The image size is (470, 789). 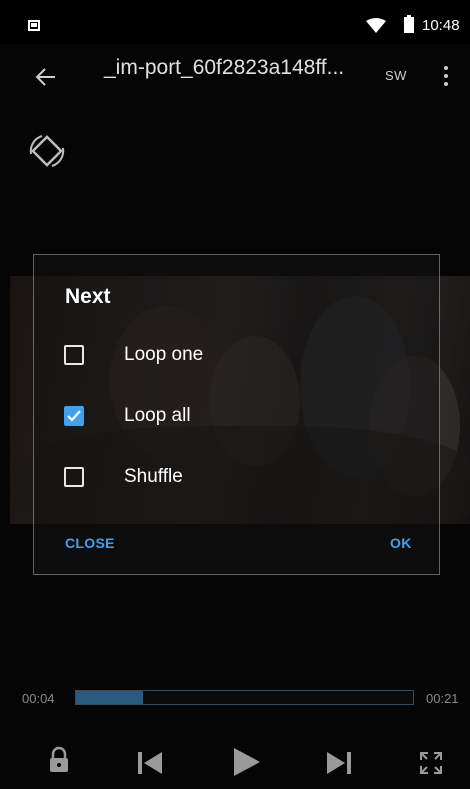 I want to click on total-time: 00:21, so click(x=442, y=698).